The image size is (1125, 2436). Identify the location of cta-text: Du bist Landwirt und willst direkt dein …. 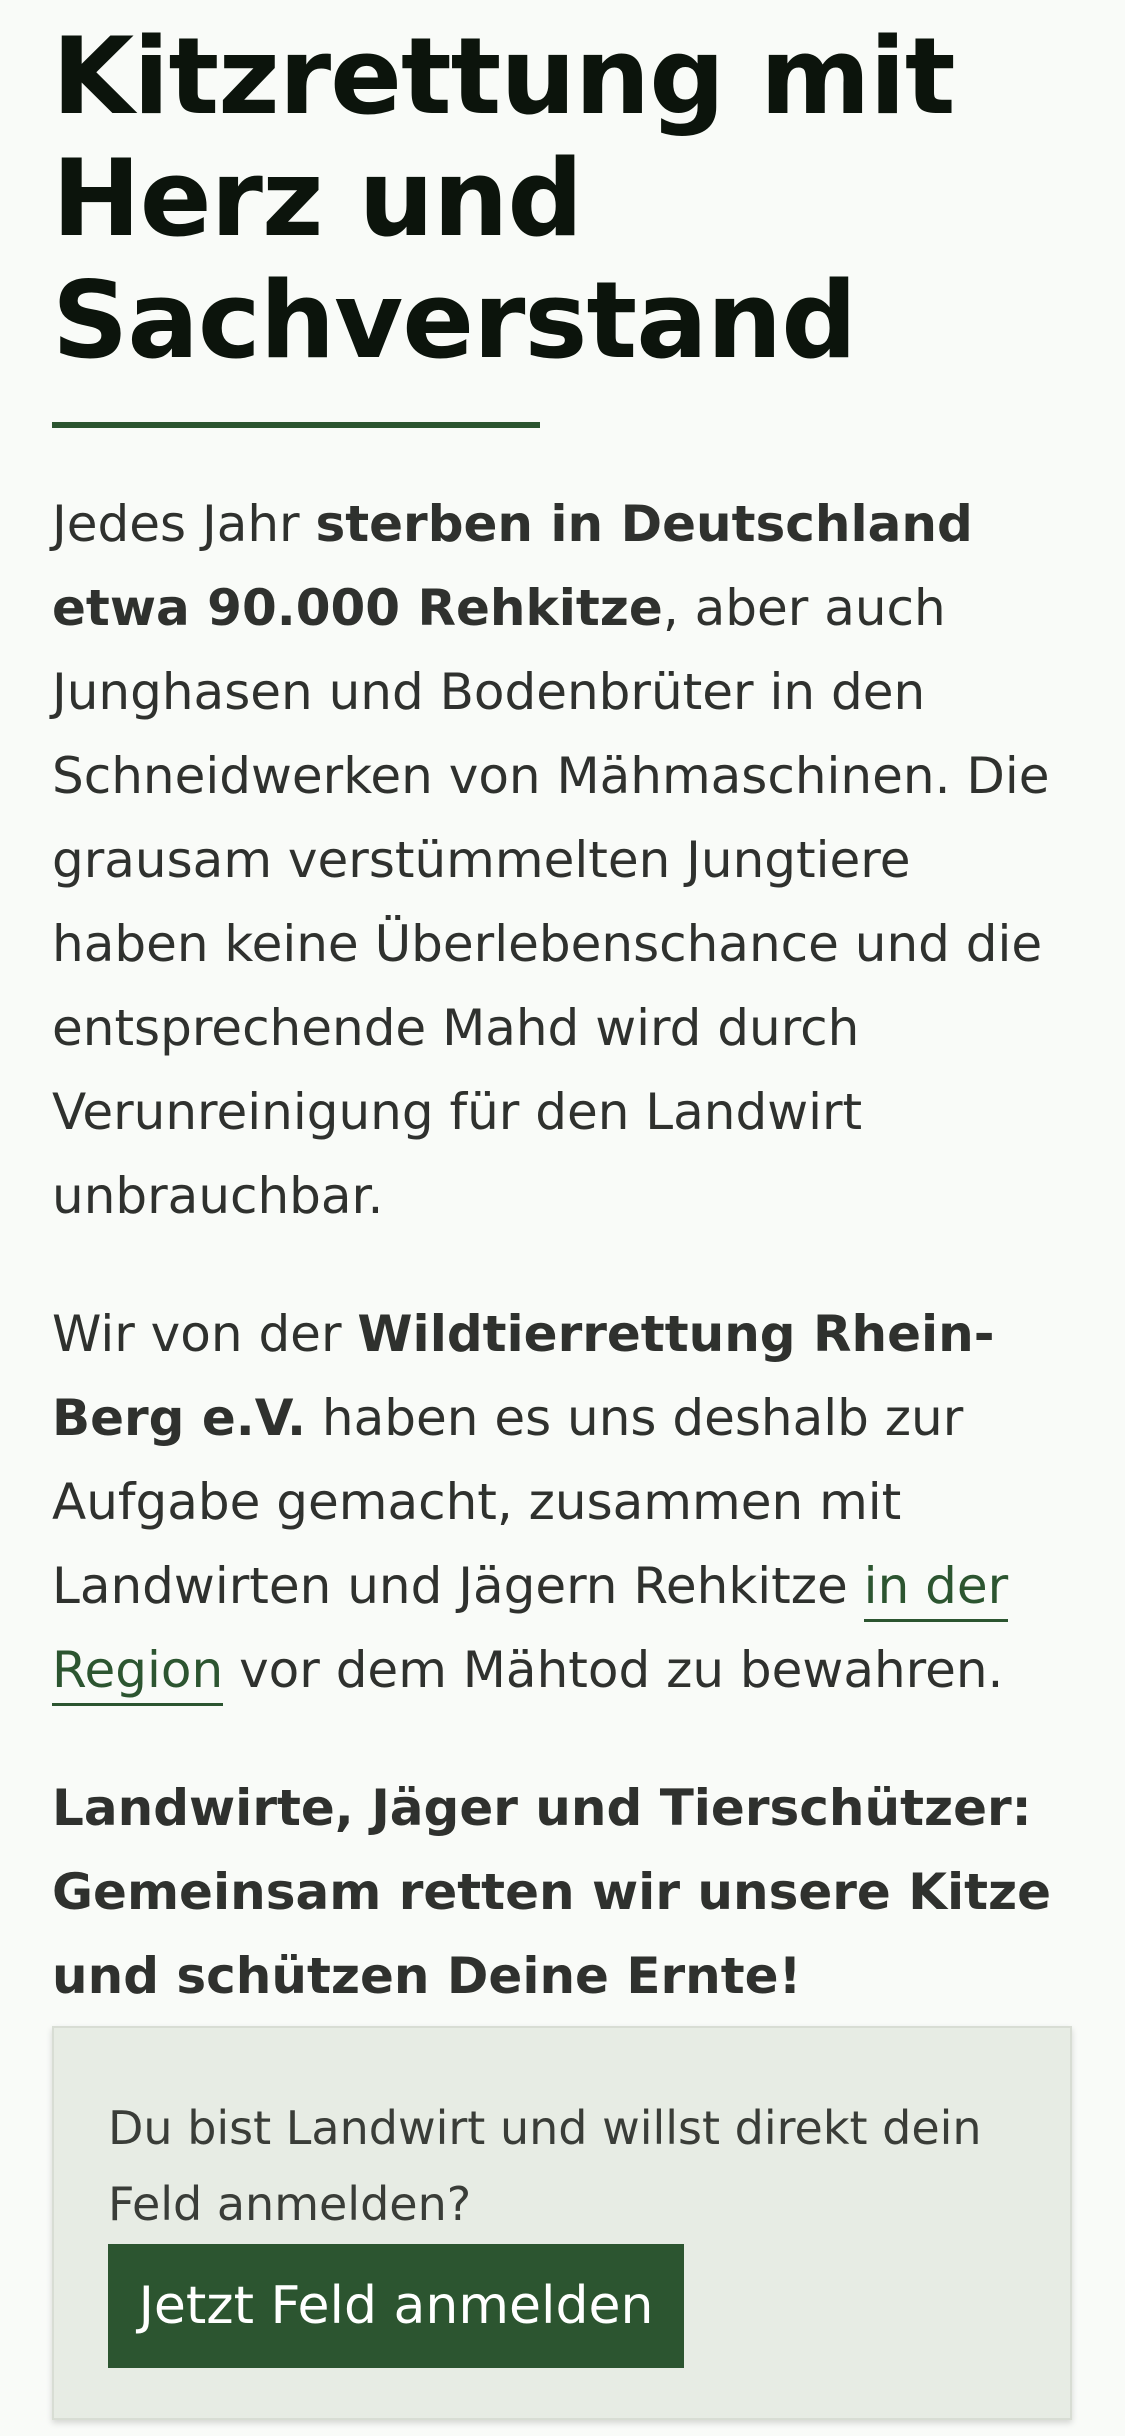
(545, 2166).